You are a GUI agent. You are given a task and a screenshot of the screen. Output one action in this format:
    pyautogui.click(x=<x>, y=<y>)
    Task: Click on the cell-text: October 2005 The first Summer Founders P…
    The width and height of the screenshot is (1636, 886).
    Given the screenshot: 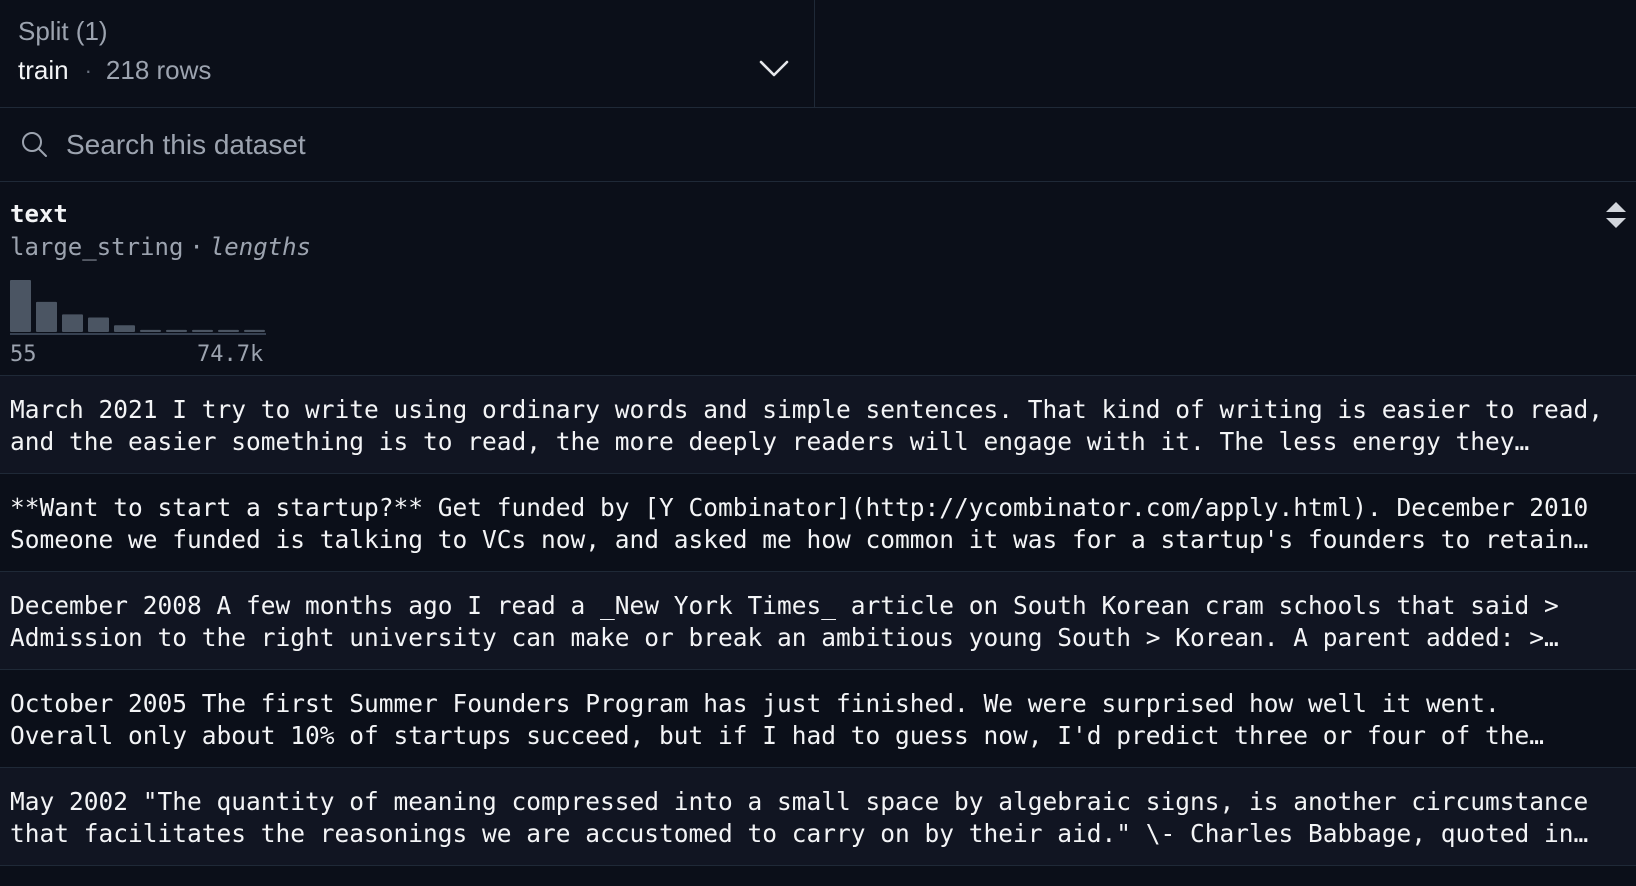 What is the action you would take?
    pyautogui.click(x=770, y=719)
    